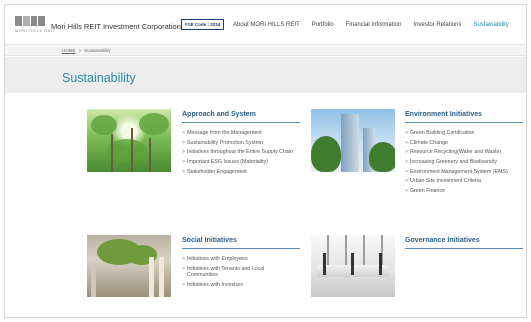 The height and width of the screenshot is (322, 531). Describe the element at coordinates (464, 133) in the screenshot. I see `link-green-building-certification: Green Building Certification` at that location.